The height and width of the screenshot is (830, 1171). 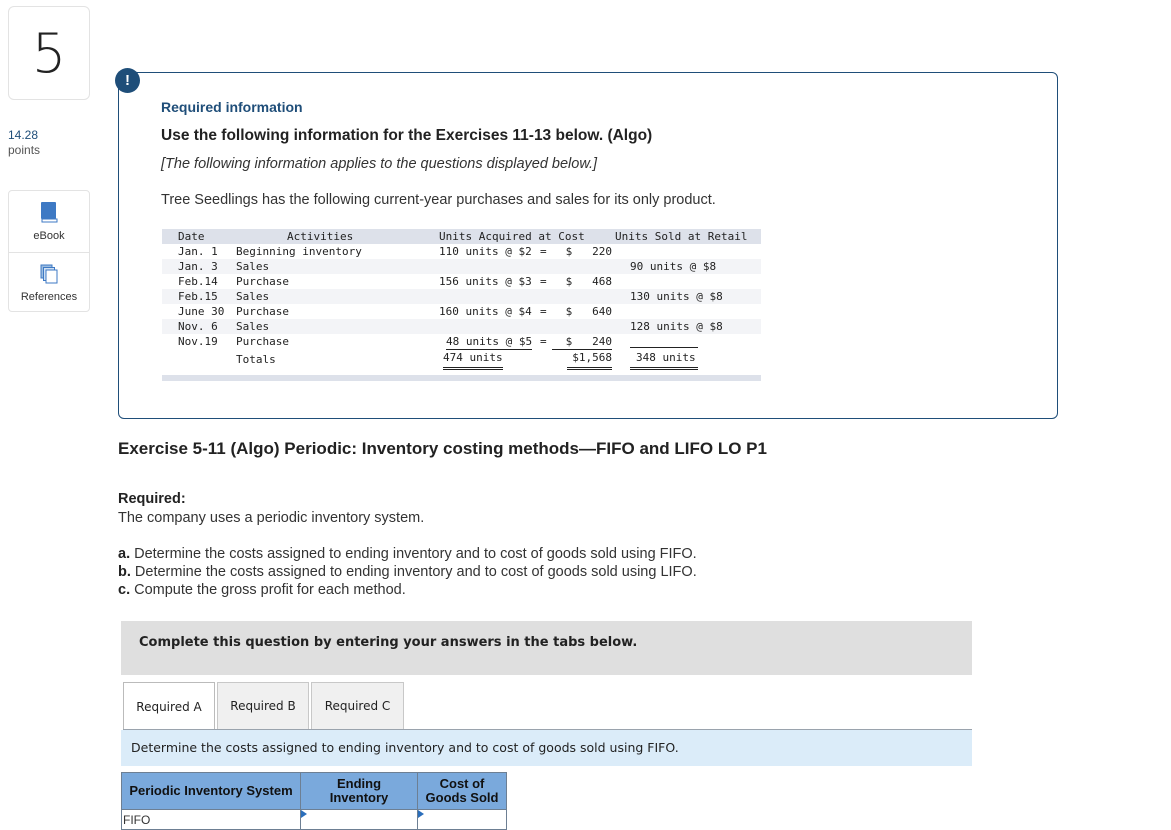 I want to click on ledger-cost-amount: $ 640, so click(x=588, y=311).